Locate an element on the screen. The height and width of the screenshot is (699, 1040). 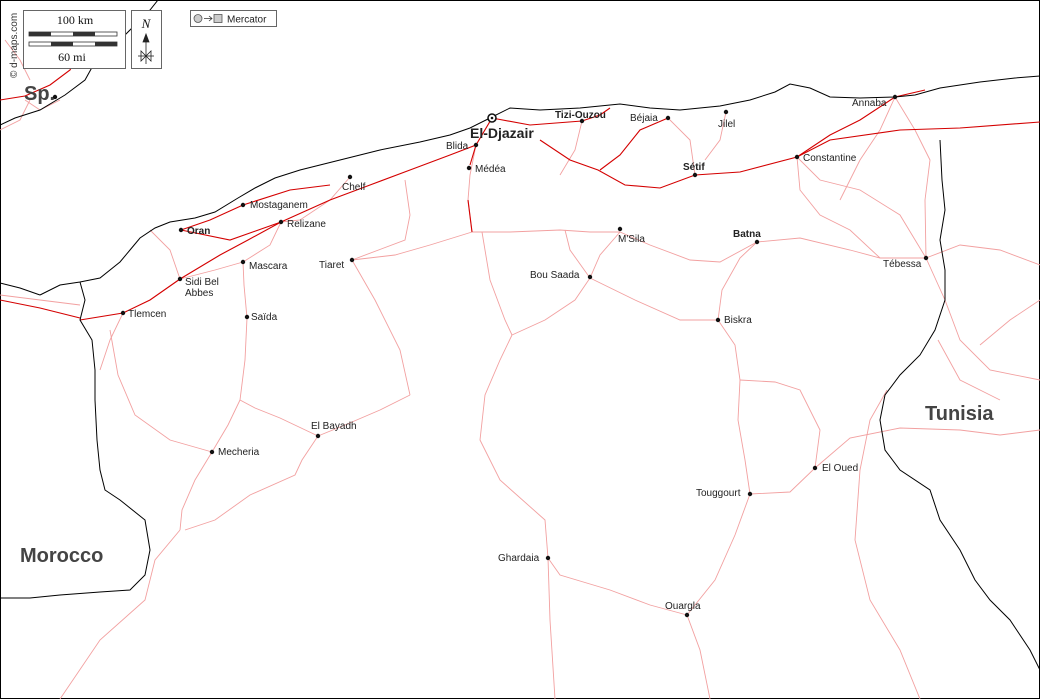
city-label-ouargla: Ouargla is located at coordinates (683, 606).